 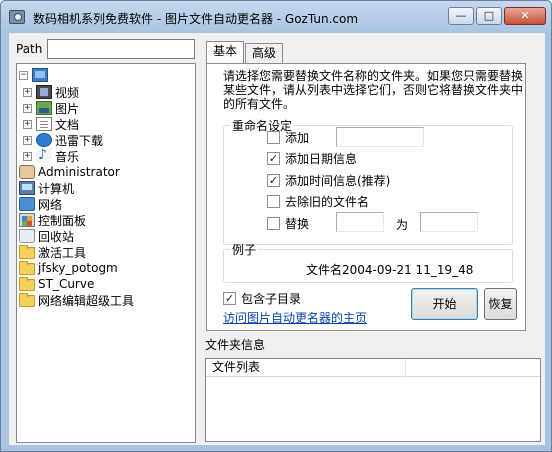 I want to click on replace-to-input, so click(x=449, y=222).